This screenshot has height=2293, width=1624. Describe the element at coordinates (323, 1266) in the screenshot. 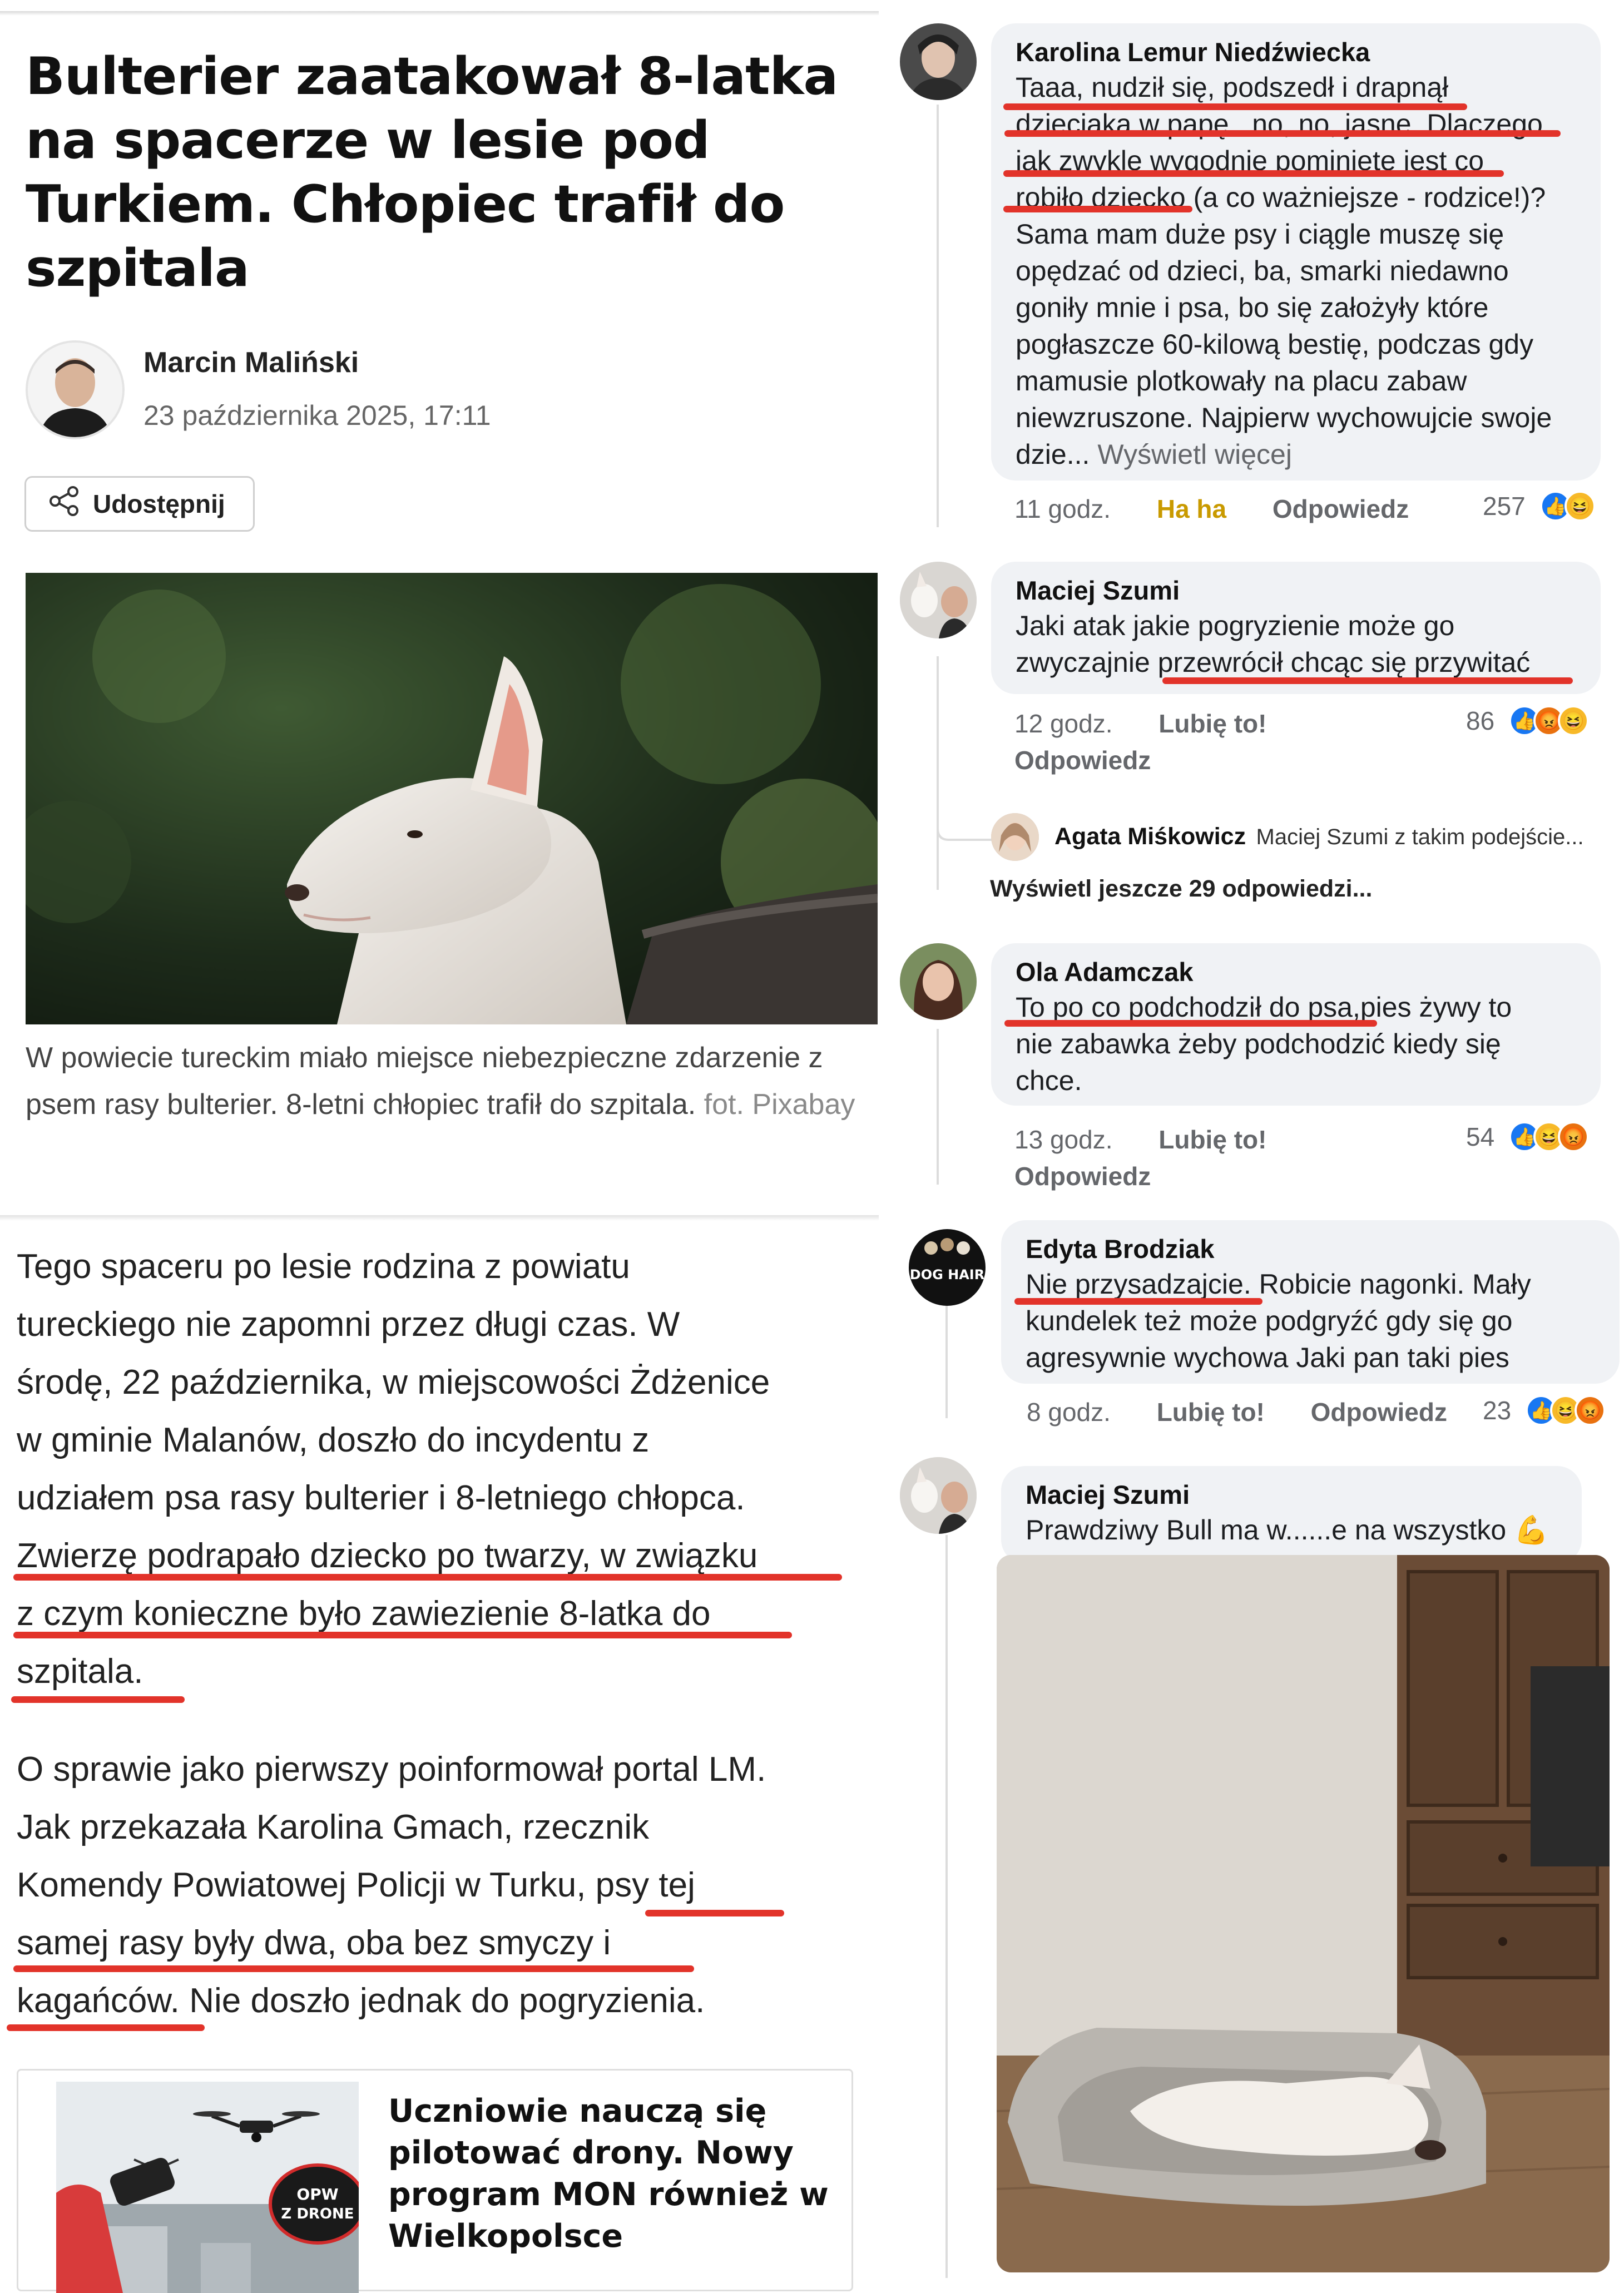

I see `paragraph-line: Tego spaceru po lesie rodzina z powiatu` at that location.